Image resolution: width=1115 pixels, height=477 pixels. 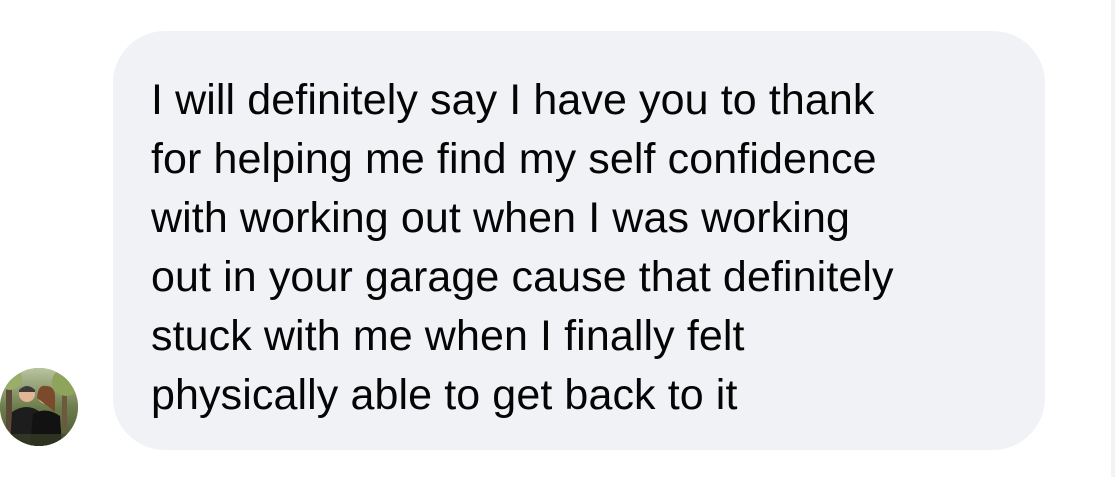 I want to click on profile-photo-icon, so click(x=39, y=407).